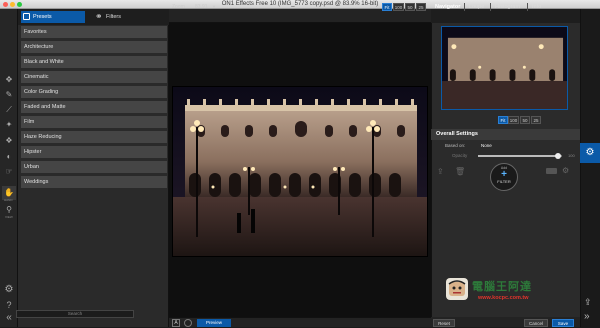  Describe the element at coordinates (590, 168) in the screenshot. I see `right-tool-strip` at that location.